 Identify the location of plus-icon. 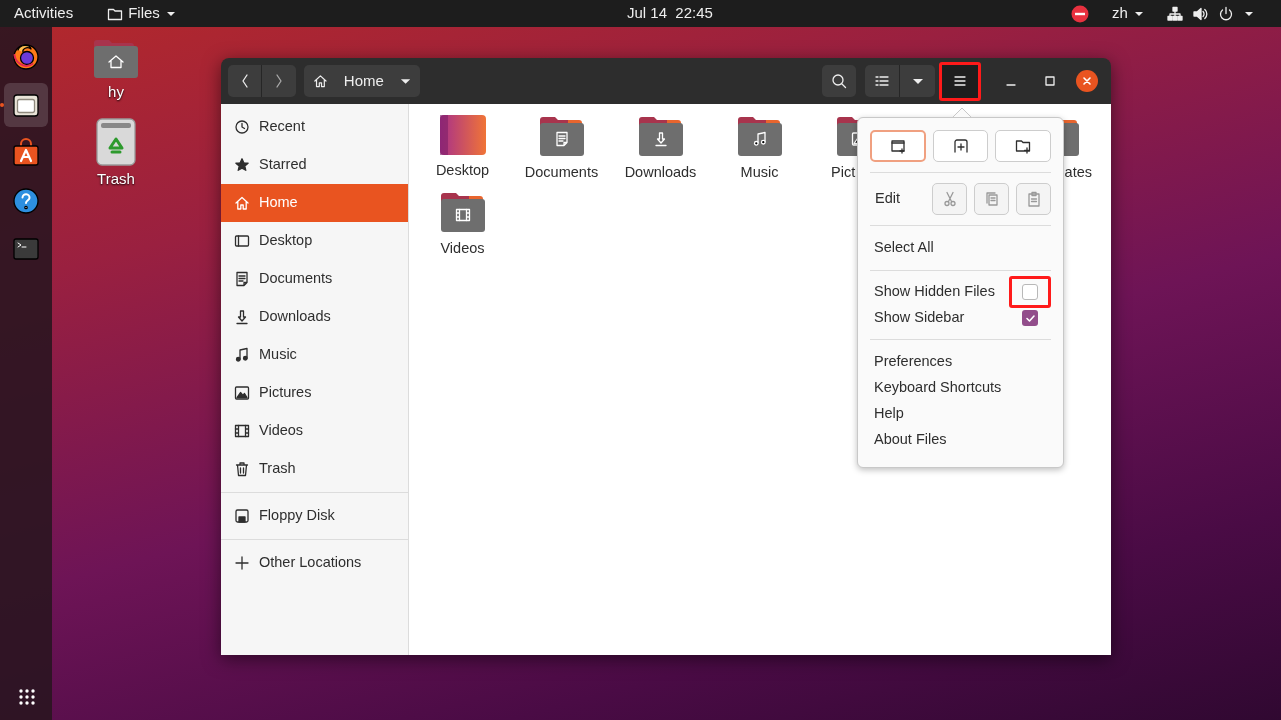
(242, 563).